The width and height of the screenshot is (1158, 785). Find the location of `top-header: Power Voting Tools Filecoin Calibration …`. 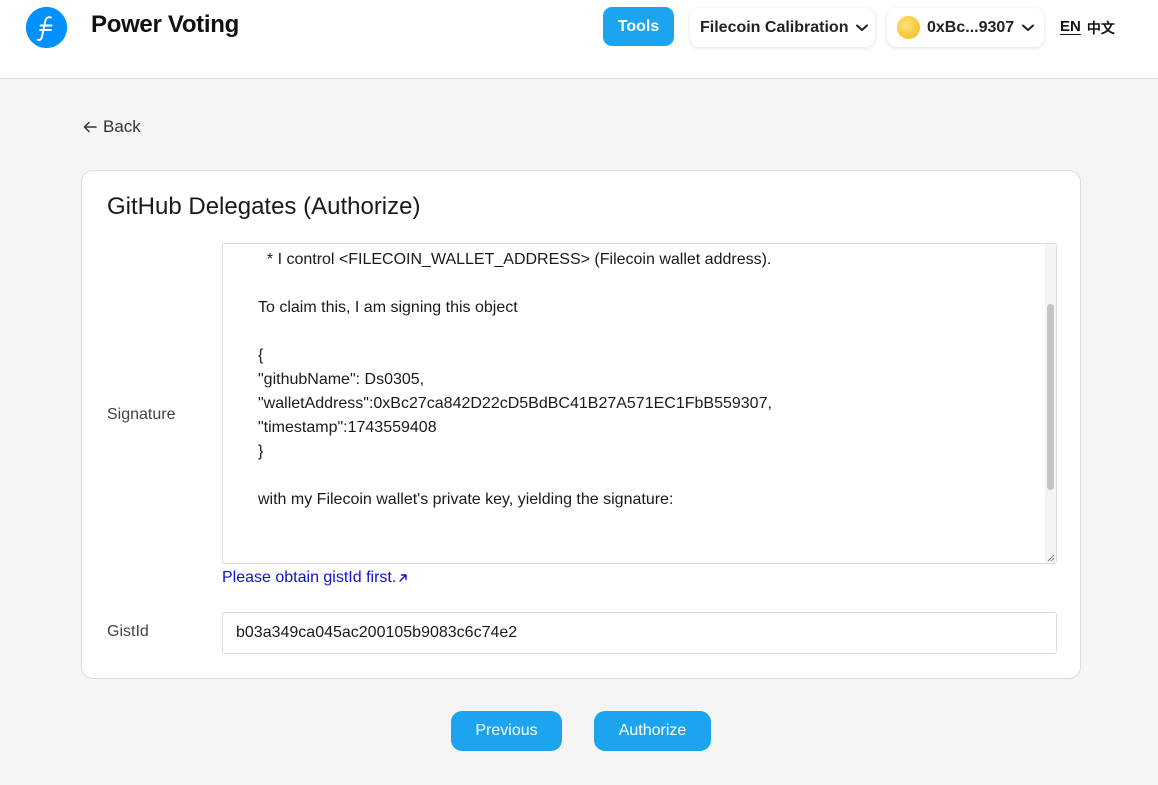

top-header: Power Voting Tools Filecoin Calibration … is located at coordinates (579, 39).